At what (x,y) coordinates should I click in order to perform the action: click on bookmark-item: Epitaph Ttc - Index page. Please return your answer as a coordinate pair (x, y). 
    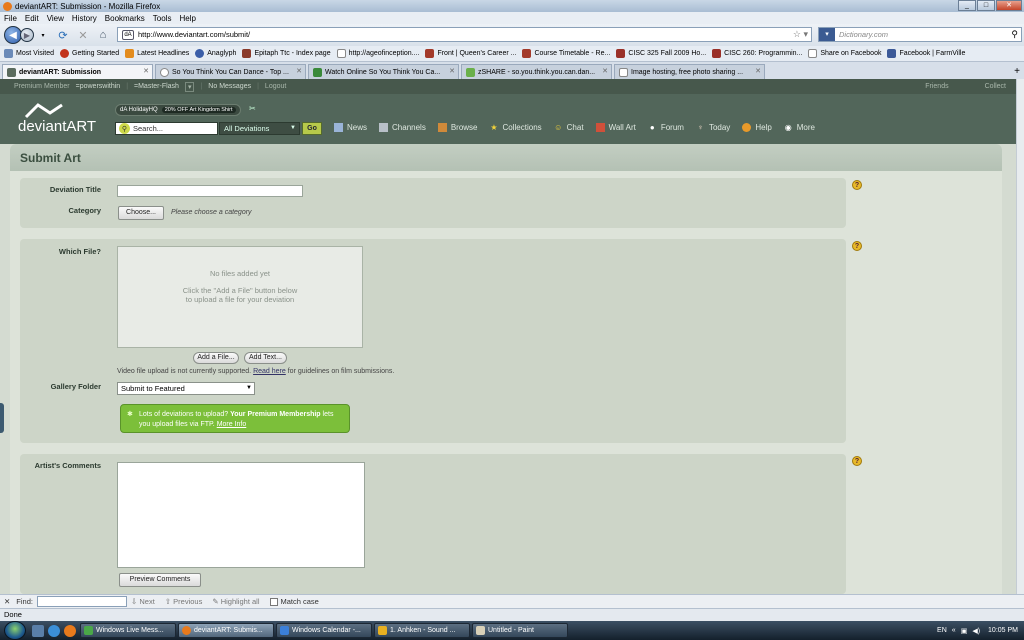
    Looking at the image, I should click on (286, 53).